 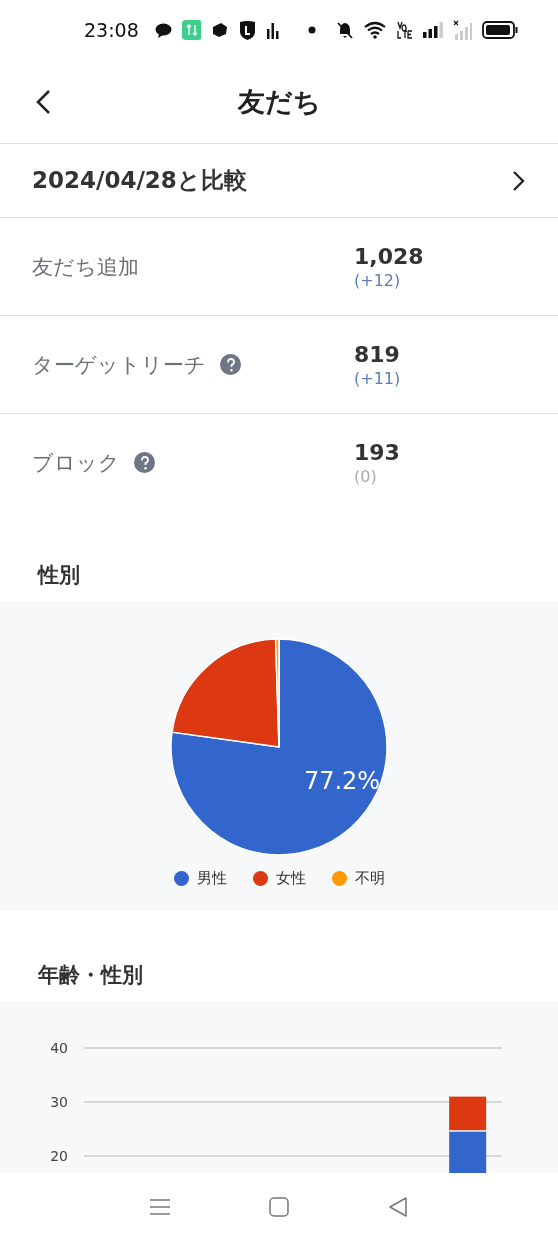 I want to click on stat-label: ターゲットリーチ, so click(x=119, y=365).